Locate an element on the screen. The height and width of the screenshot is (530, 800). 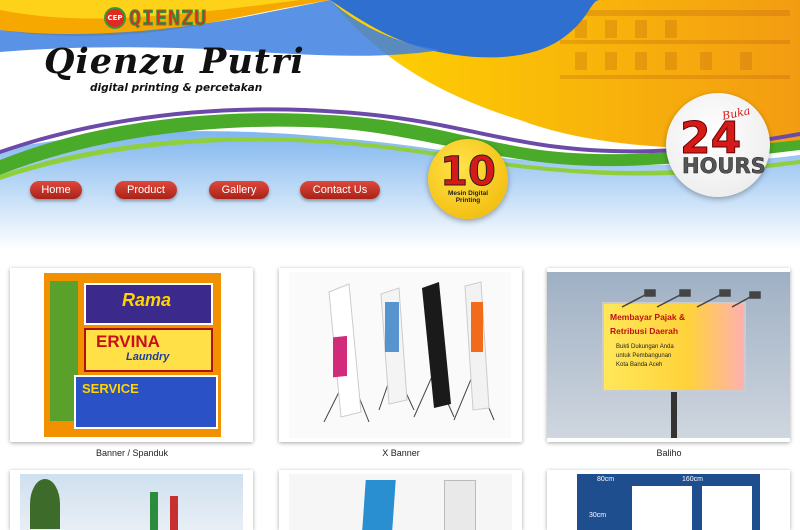
nav-product: Product is located at coordinates (146, 190).